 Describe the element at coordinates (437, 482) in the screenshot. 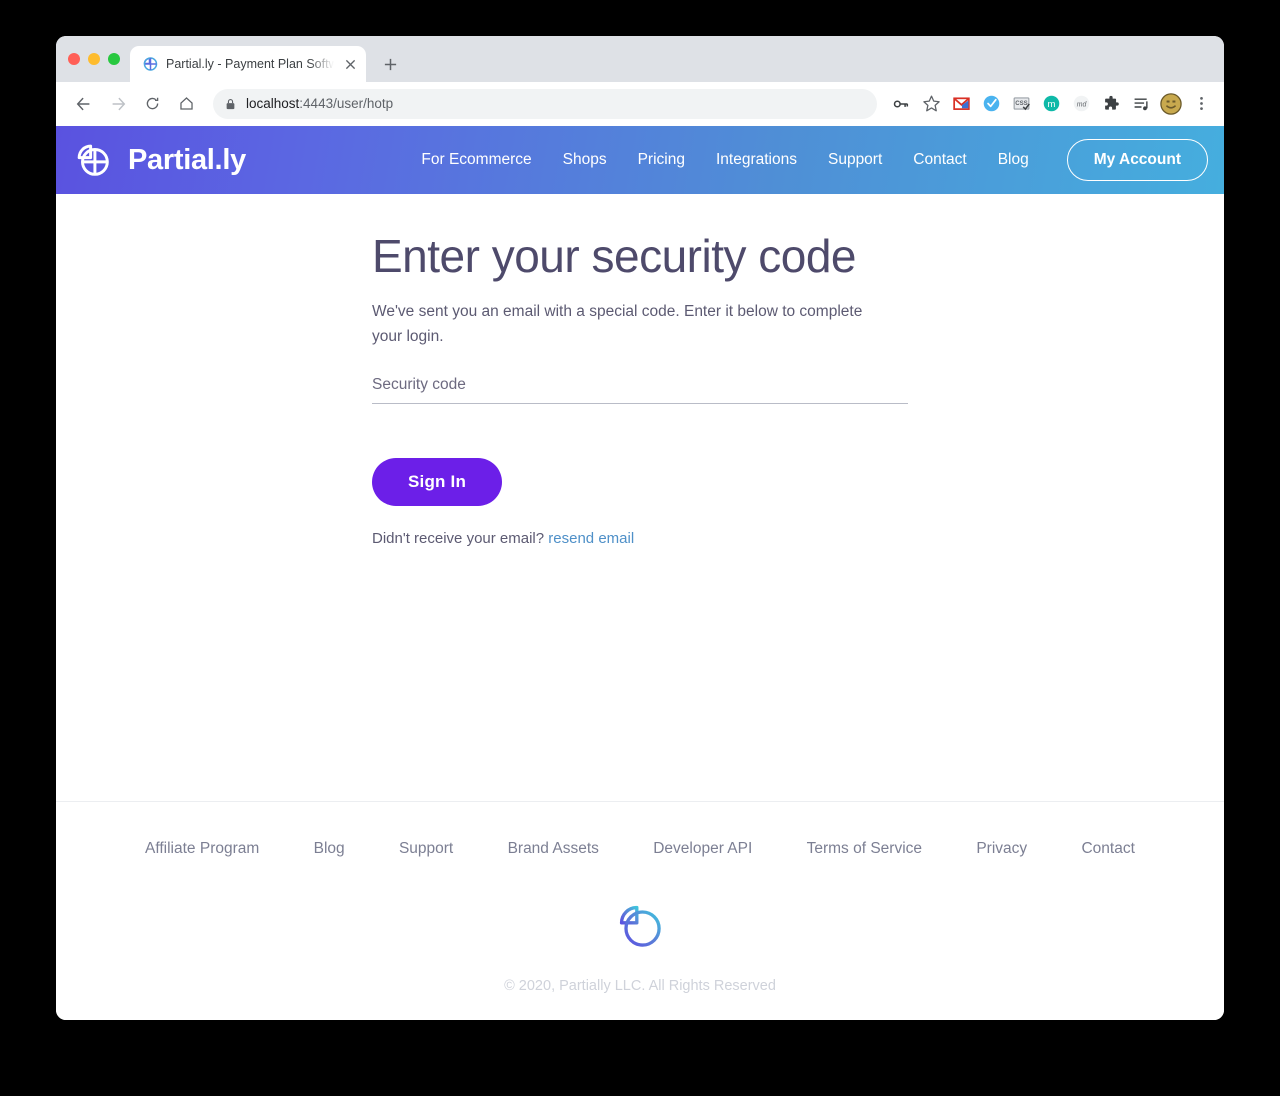

I see `sign-in-button: Sign In` at that location.